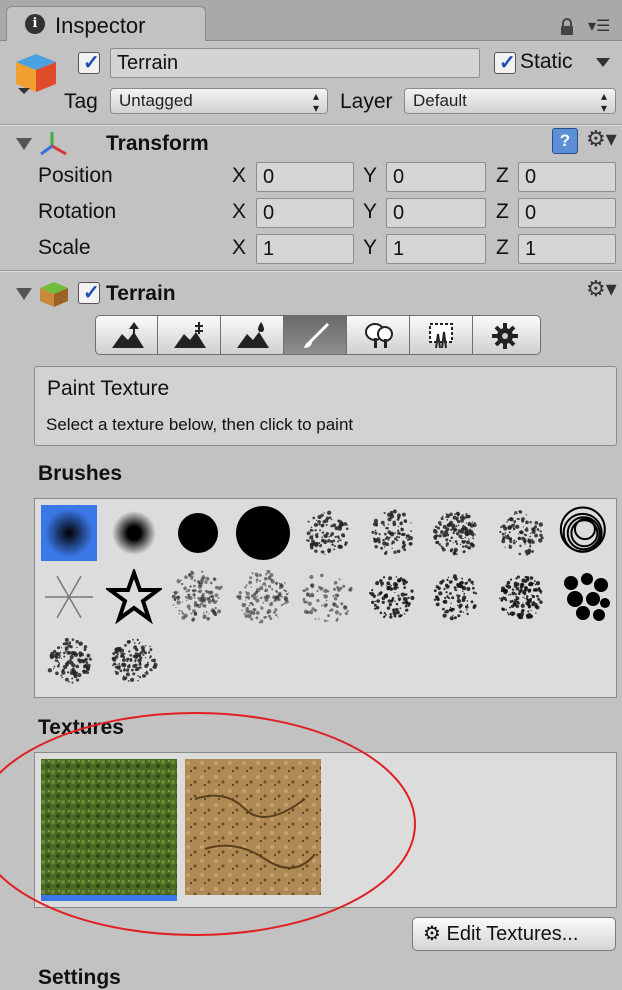  Describe the element at coordinates (601, 139) in the screenshot. I see `transform-settings-gear-icon: ⚙▾` at that location.